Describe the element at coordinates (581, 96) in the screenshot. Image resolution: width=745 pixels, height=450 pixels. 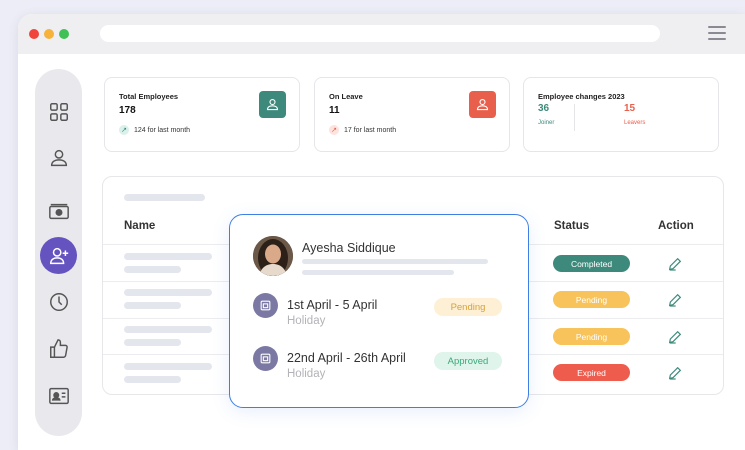
I see `card-title: Employee changes 2023` at that location.